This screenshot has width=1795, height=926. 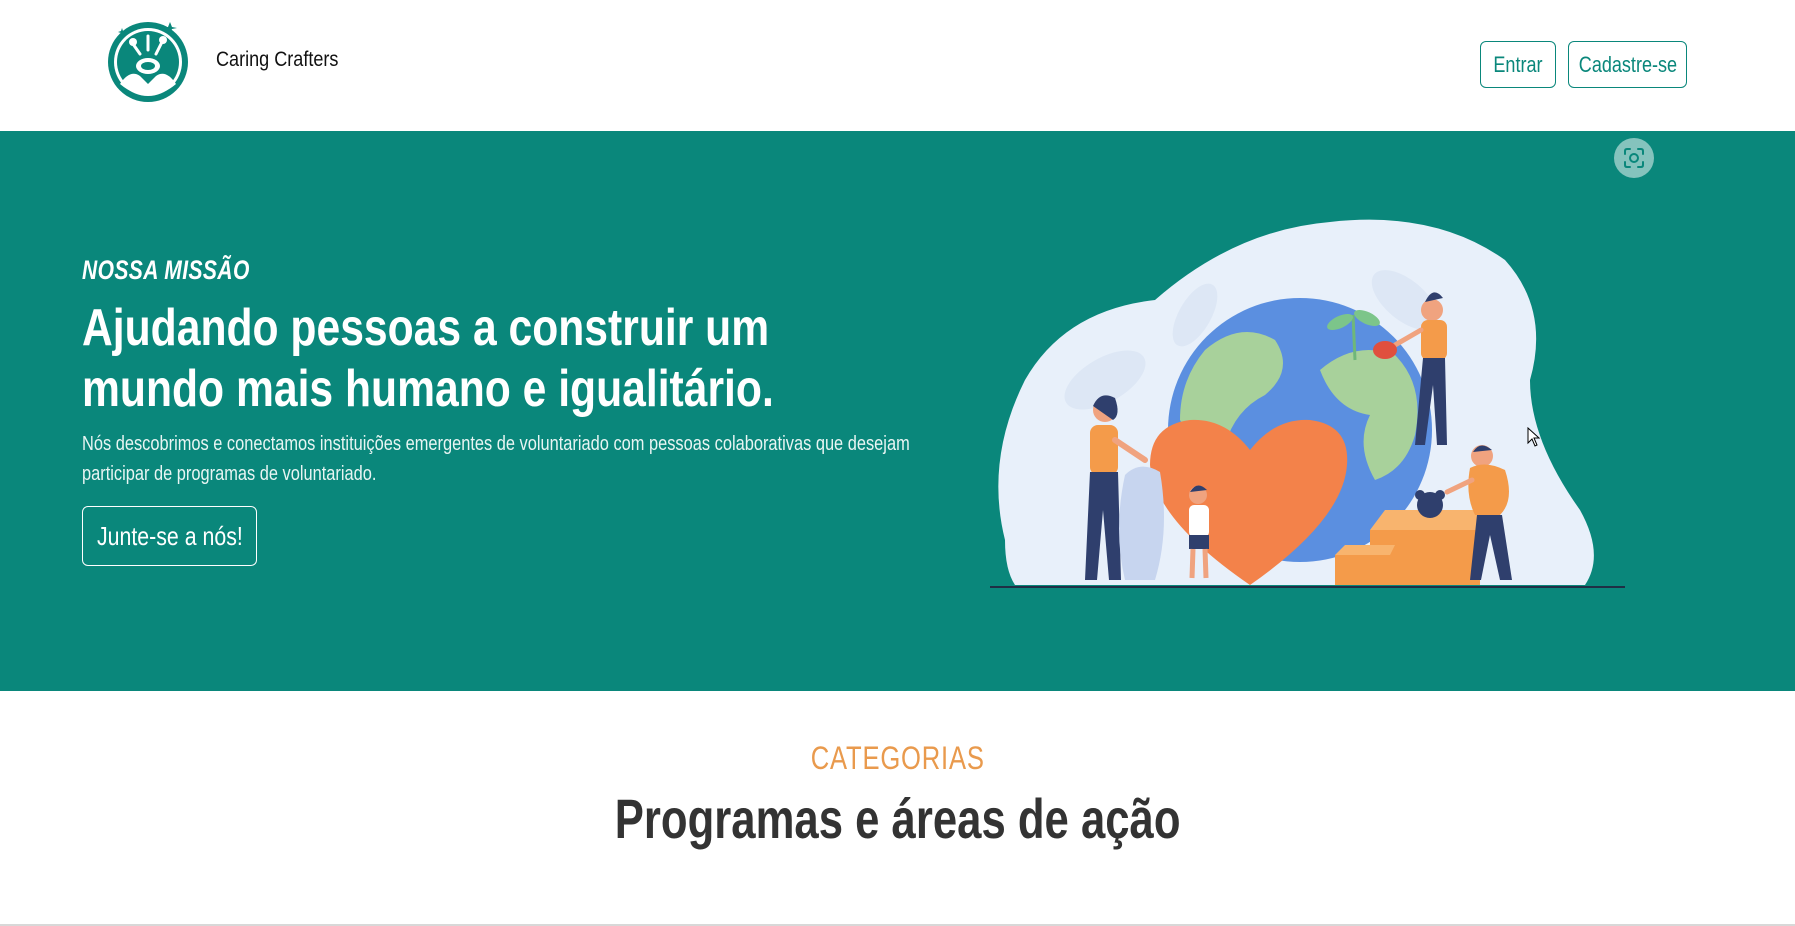 I want to click on login-button: Entrar, so click(x=1518, y=64).